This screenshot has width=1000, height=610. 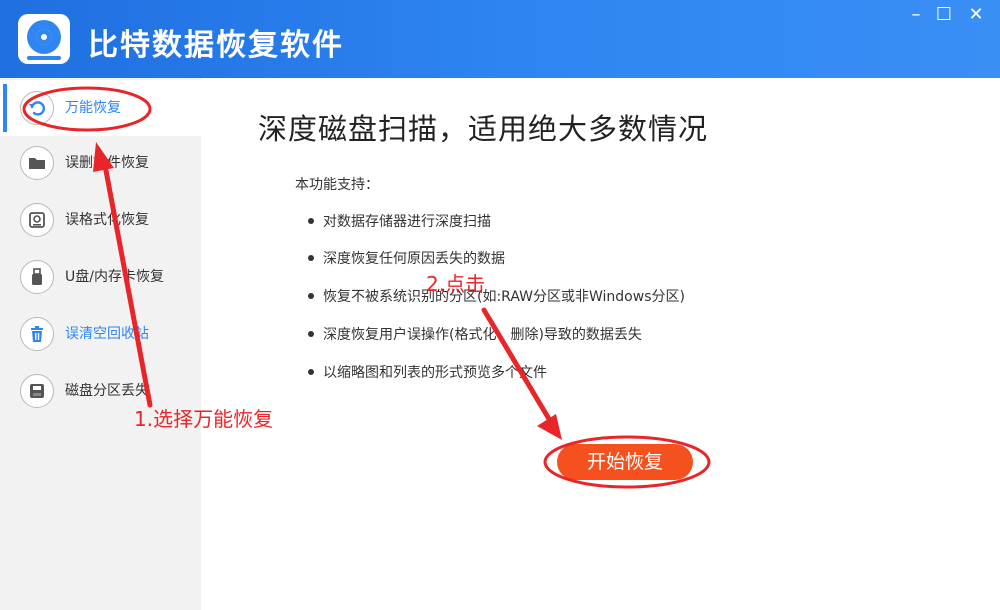 I want to click on sidebar-item-universal-recovery: 万能恢复, so click(x=100, y=108).